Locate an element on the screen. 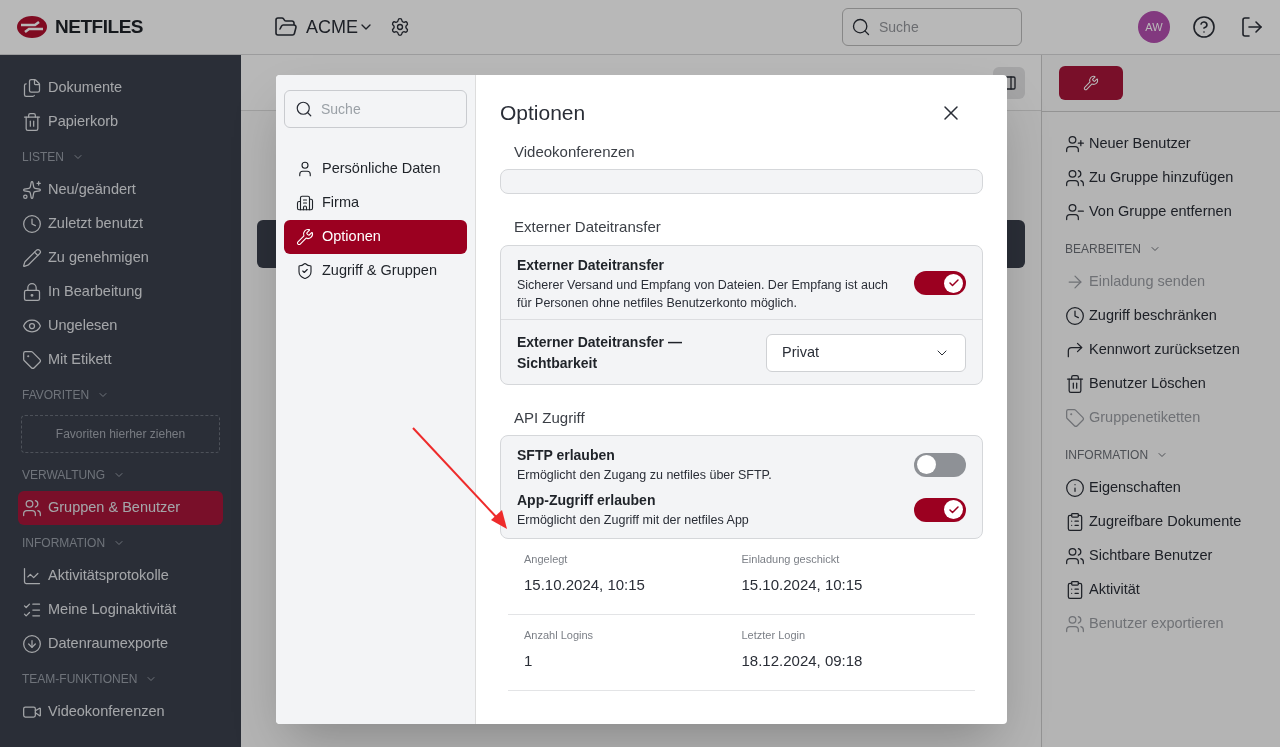 The width and height of the screenshot is (1280, 747). logout-icon is located at coordinates (1252, 27).